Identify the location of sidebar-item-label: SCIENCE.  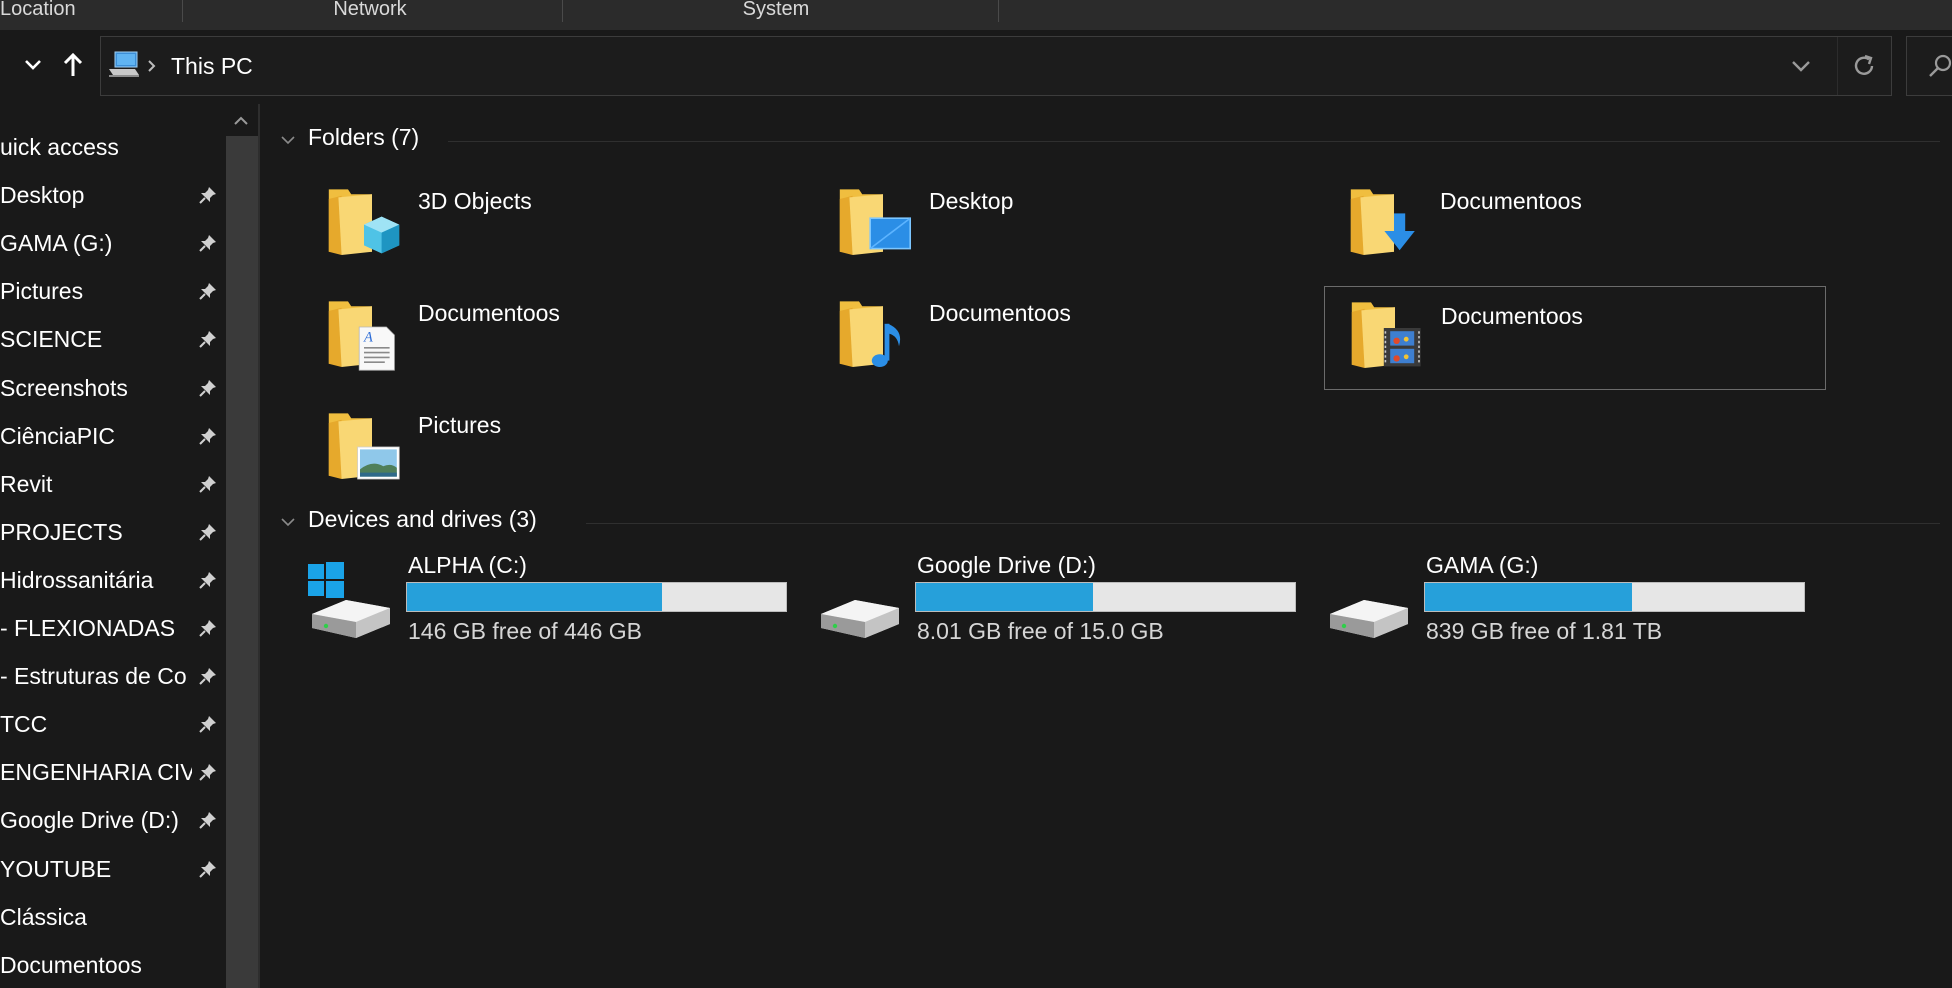
(51, 339).